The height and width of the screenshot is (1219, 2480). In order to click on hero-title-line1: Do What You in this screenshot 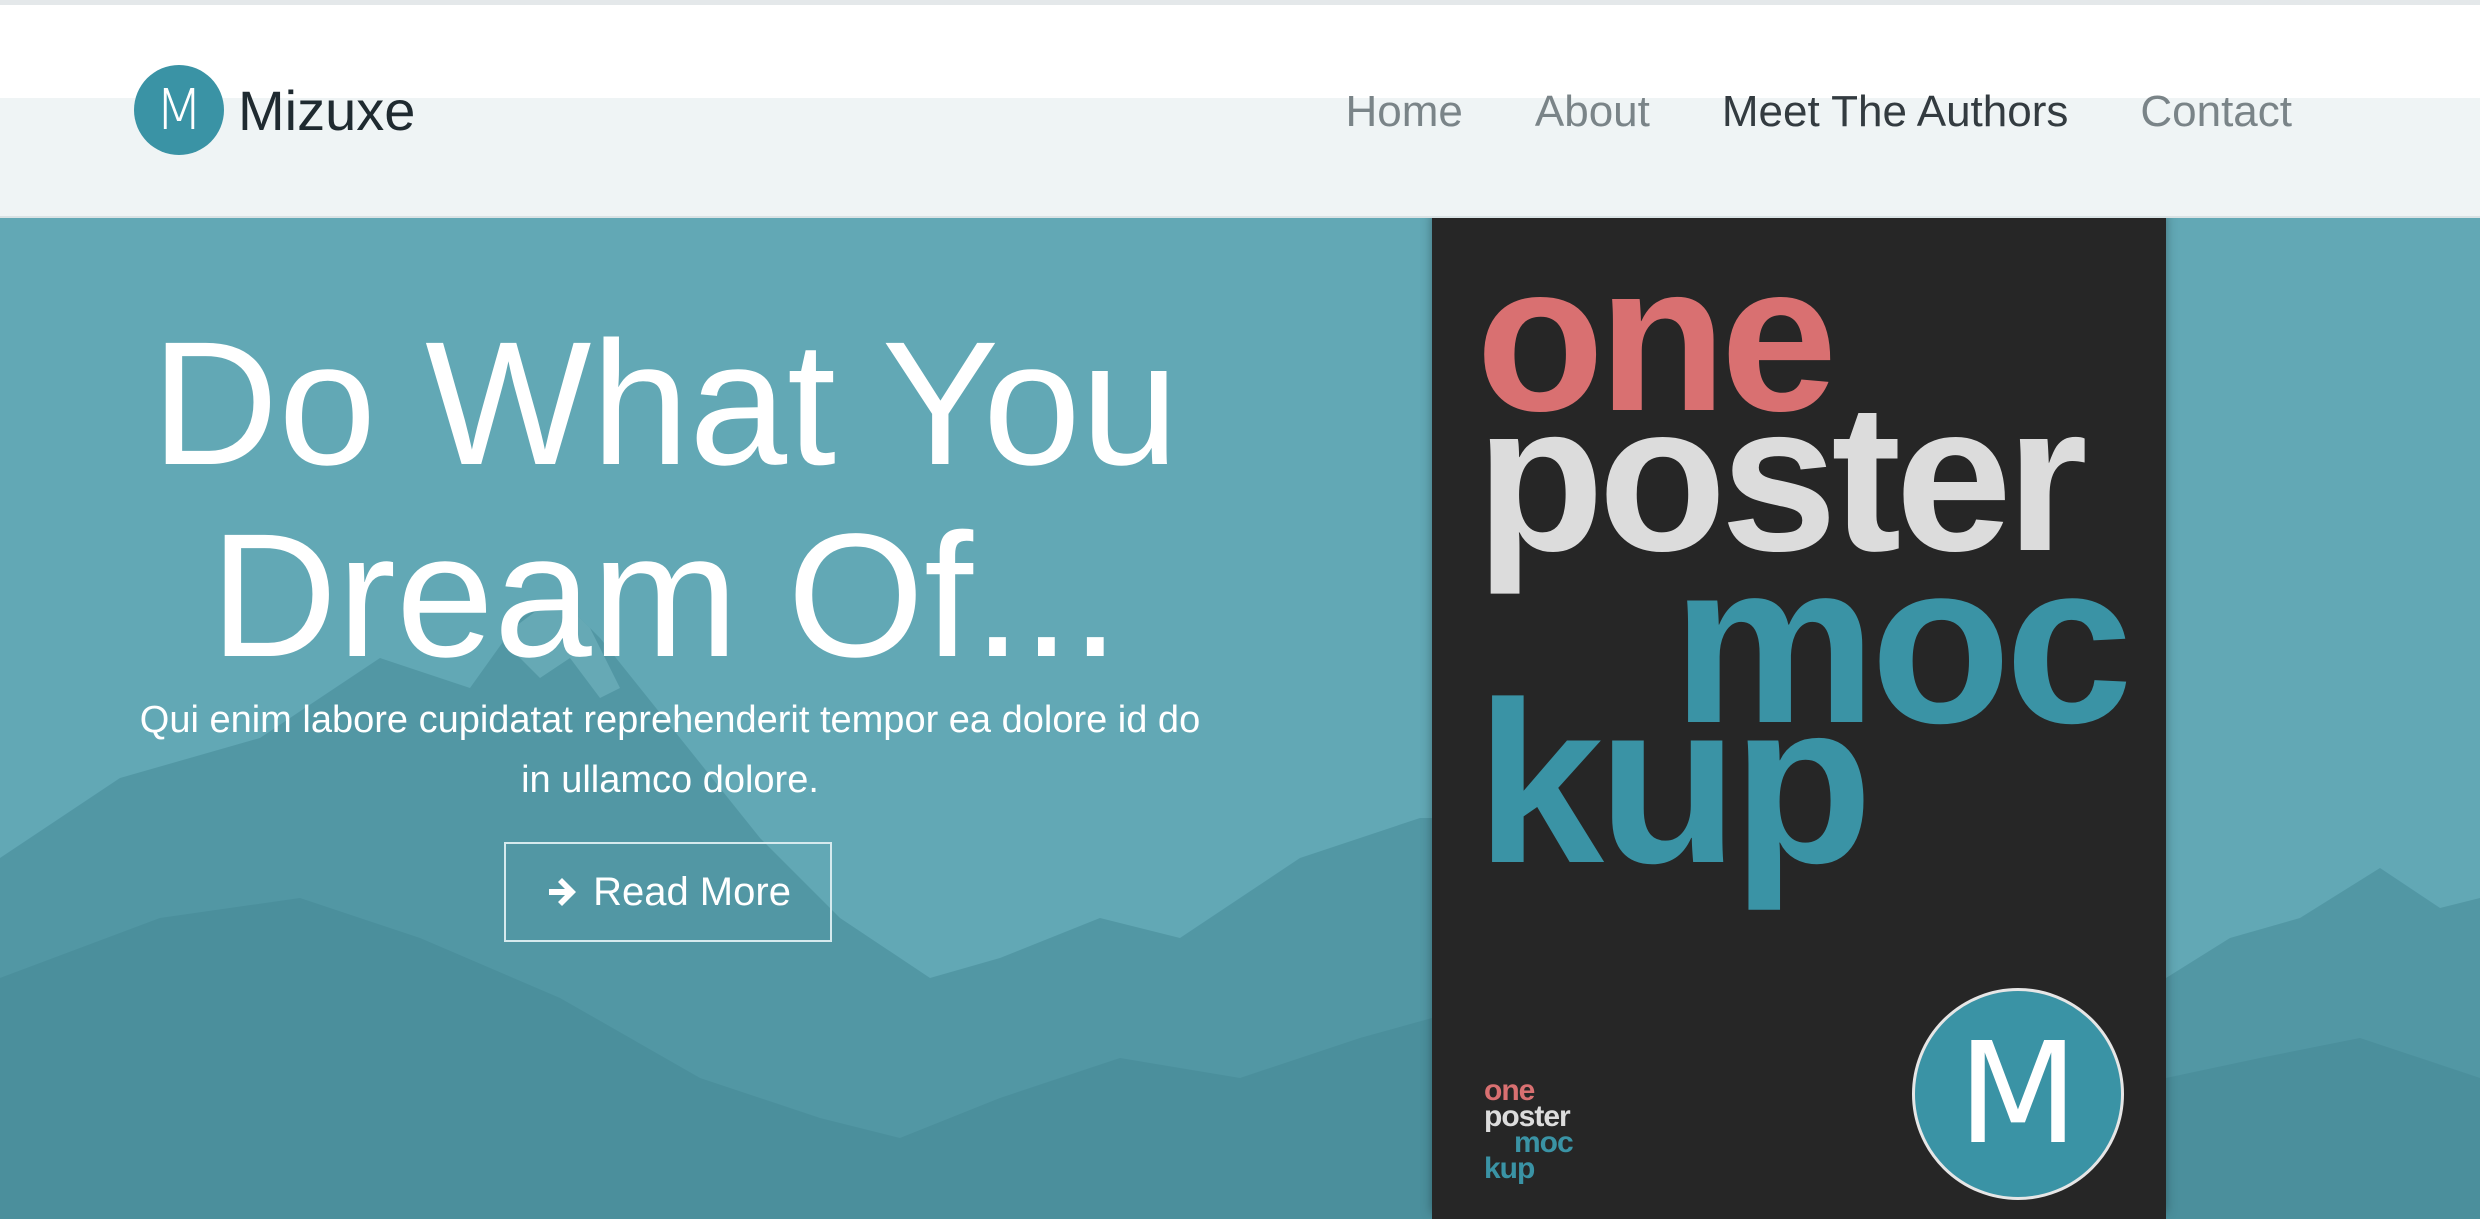, I will do `click(665, 404)`.